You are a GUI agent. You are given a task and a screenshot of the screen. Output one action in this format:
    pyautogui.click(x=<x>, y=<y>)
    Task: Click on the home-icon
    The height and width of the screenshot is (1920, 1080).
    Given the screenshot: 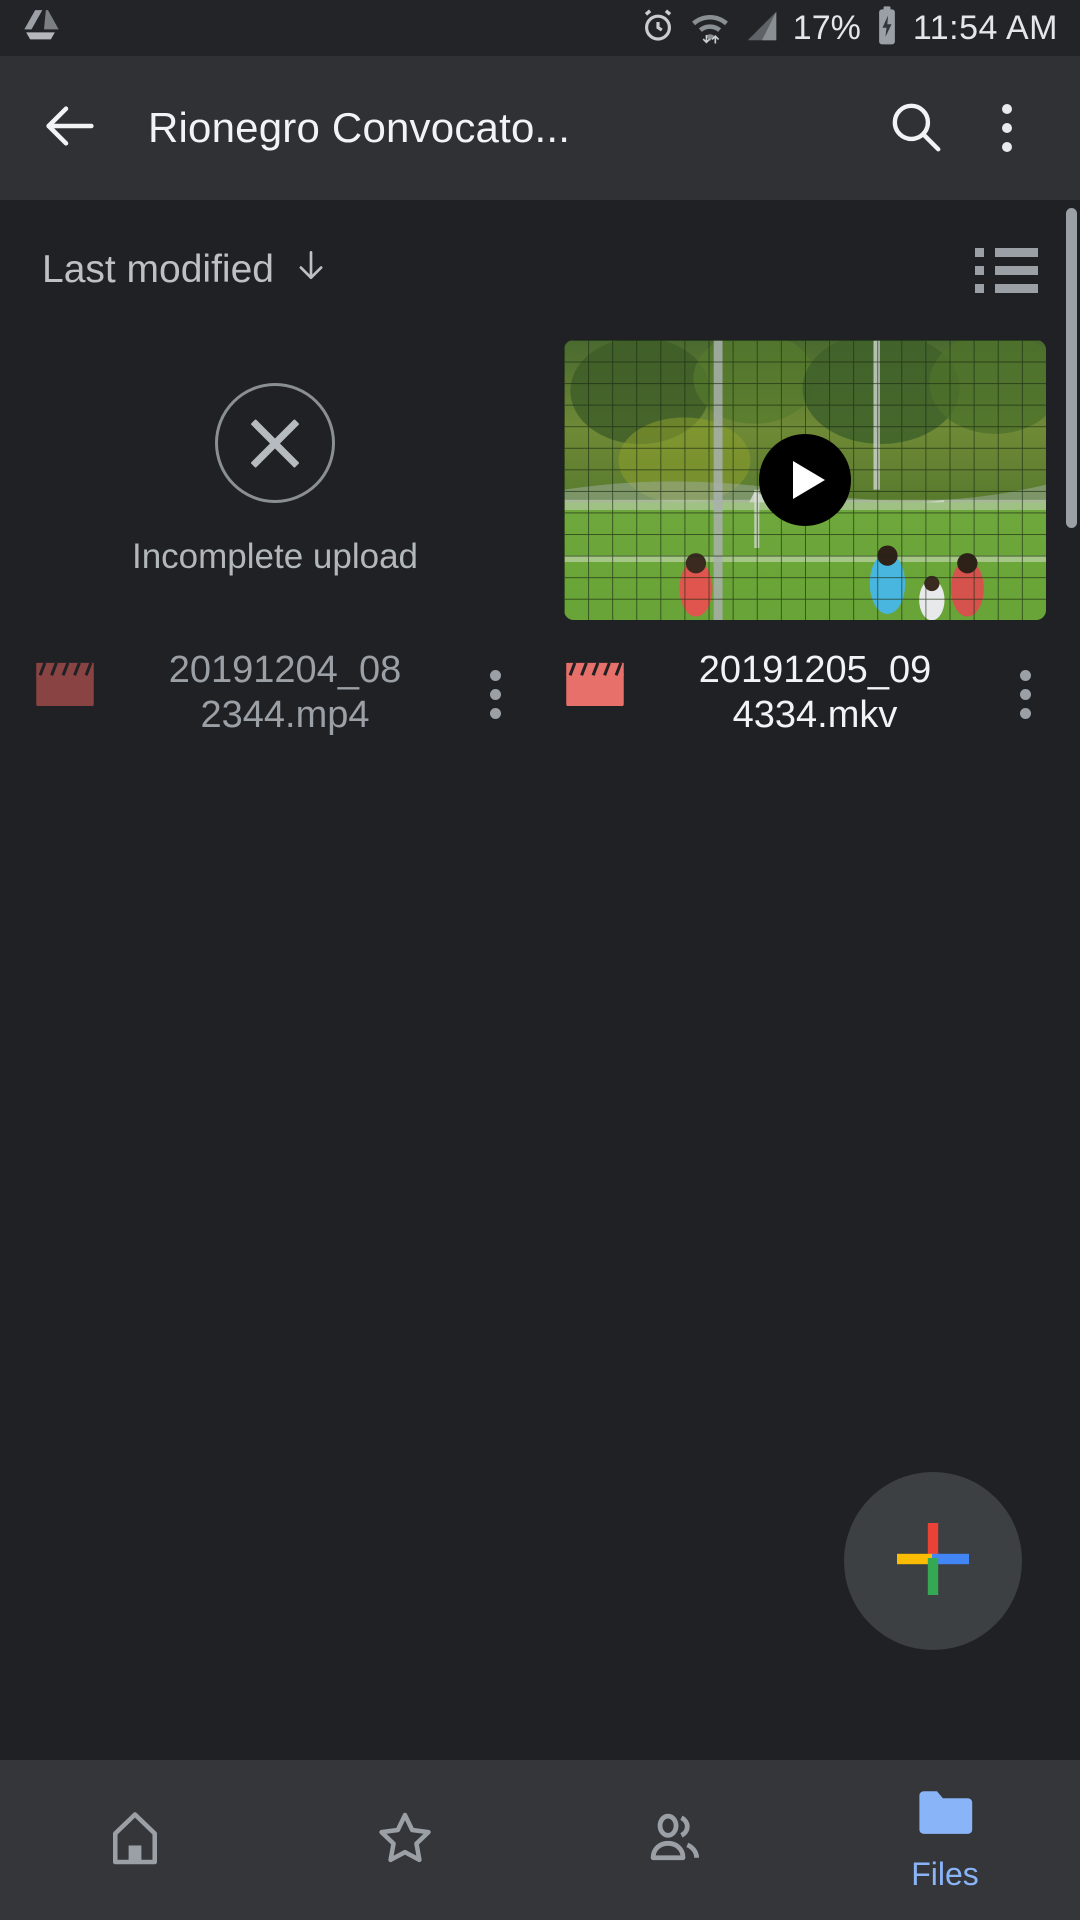 What is the action you would take?
    pyautogui.click(x=135, y=1840)
    